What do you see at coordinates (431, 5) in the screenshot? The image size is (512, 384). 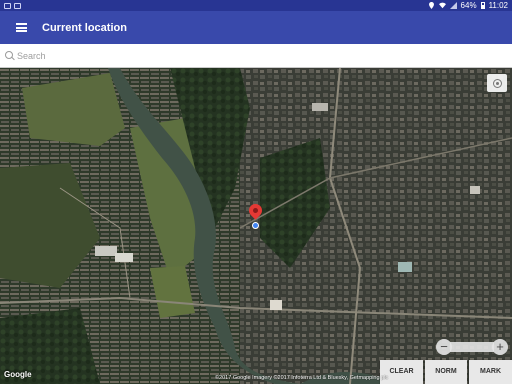 I see `location-status-icon` at bounding box center [431, 5].